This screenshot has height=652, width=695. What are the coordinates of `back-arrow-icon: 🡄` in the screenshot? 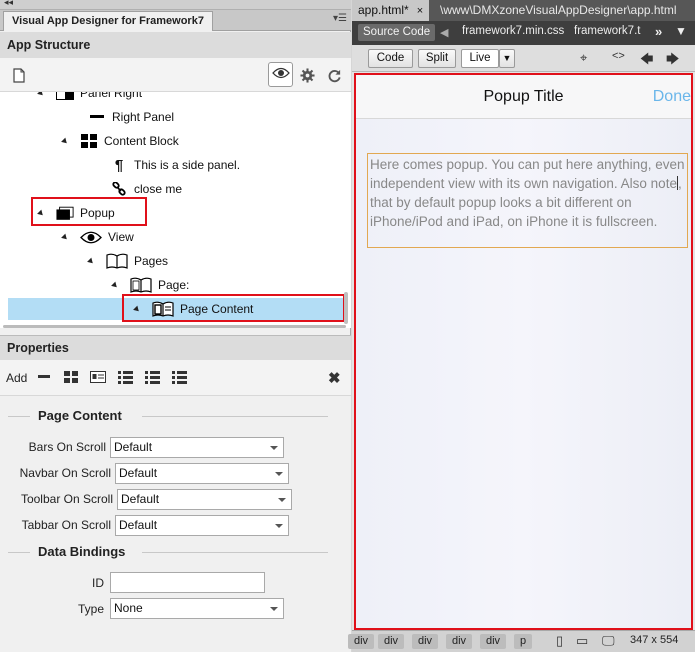 It's located at (646, 61).